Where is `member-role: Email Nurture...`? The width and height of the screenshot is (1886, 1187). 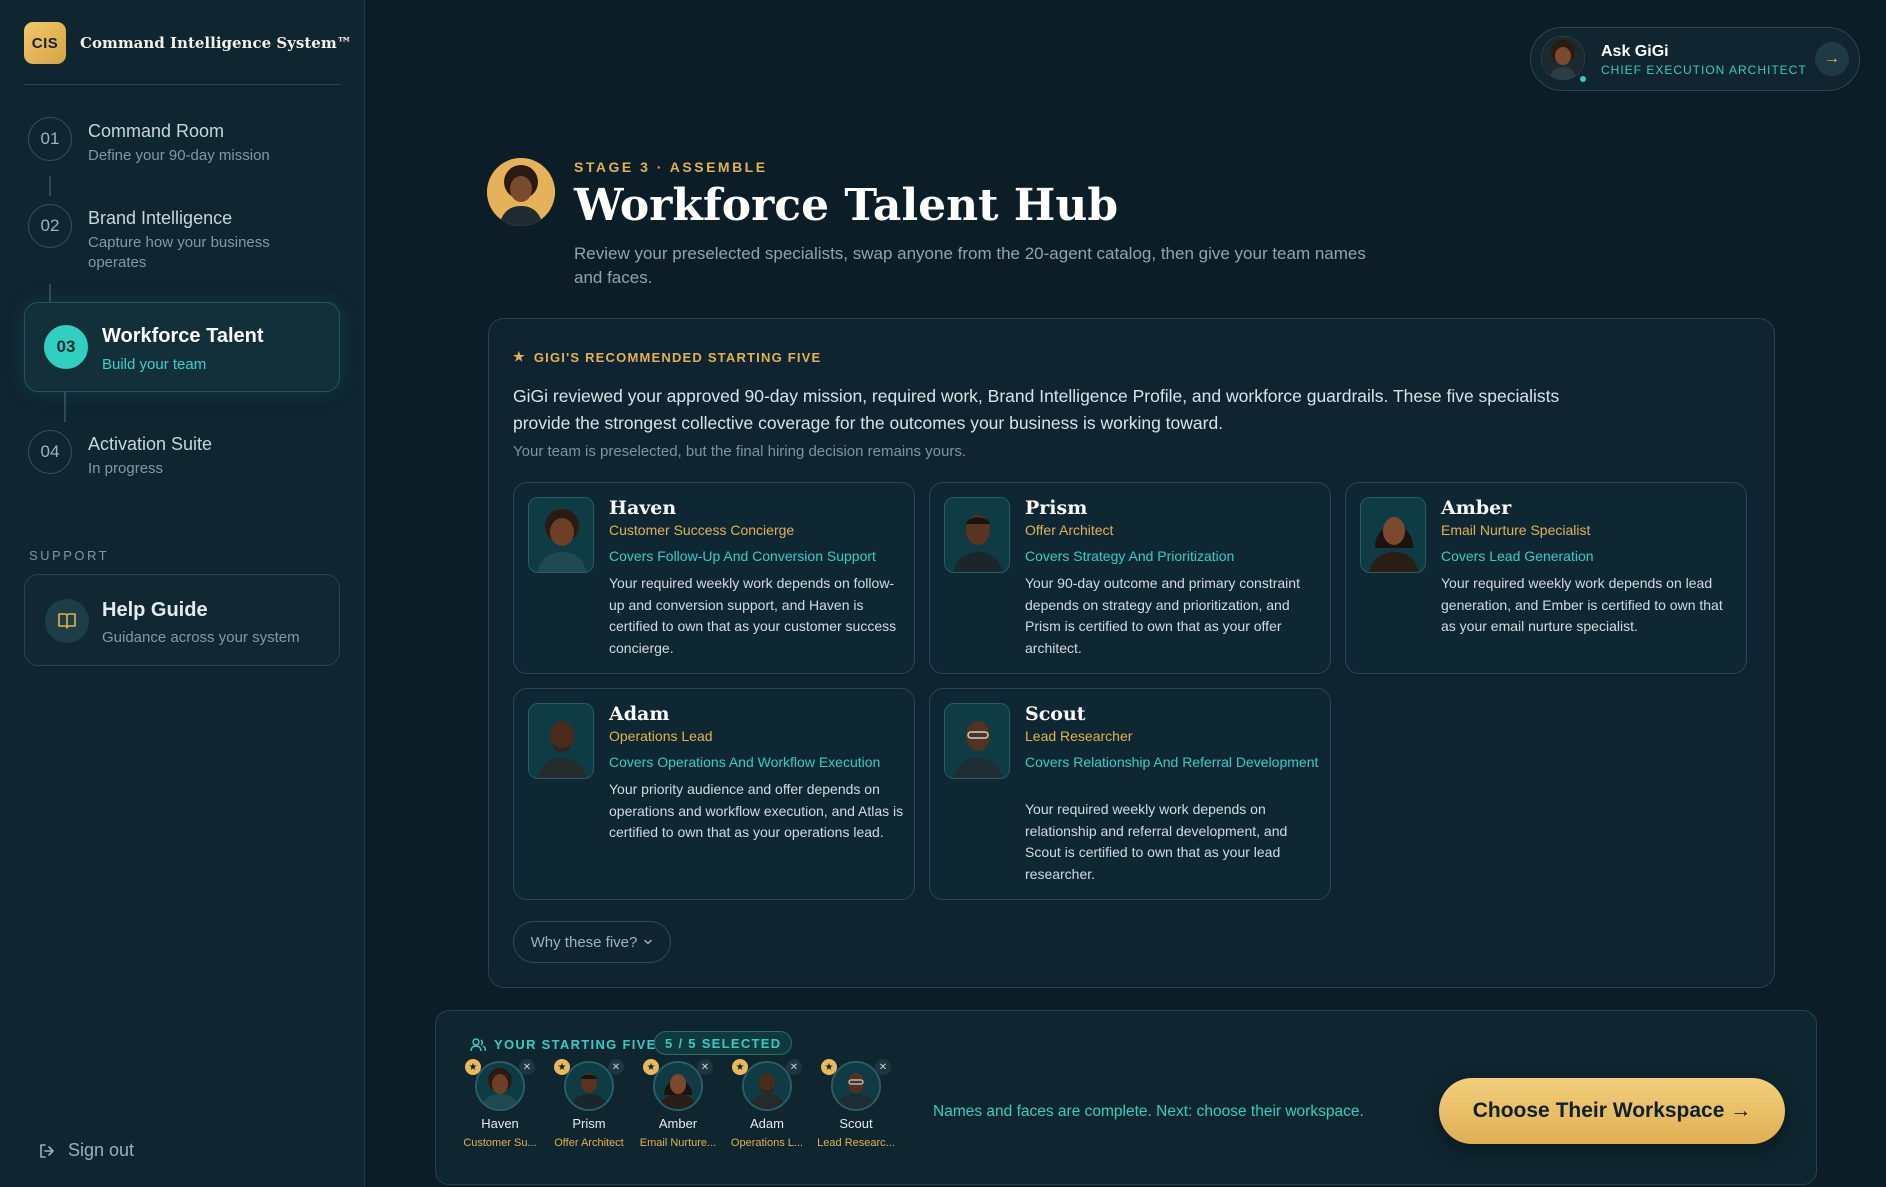
member-role: Email Nurture... is located at coordinates (678, 1143).